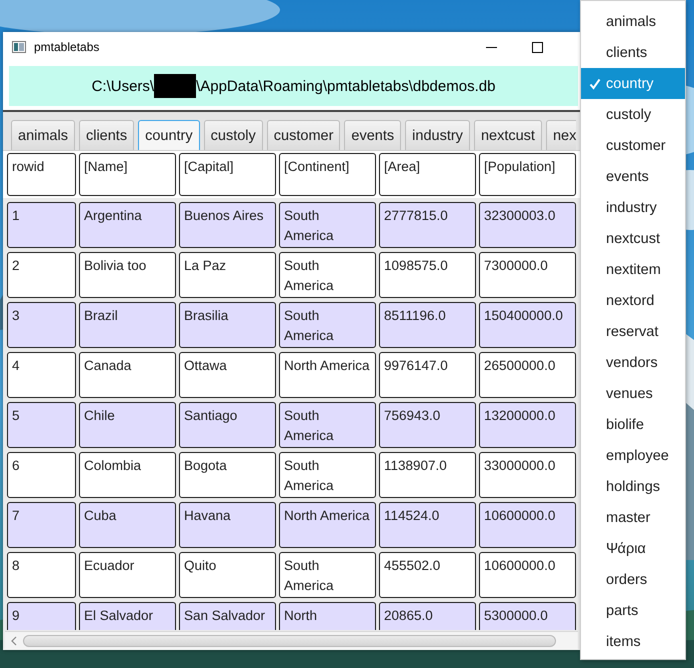 The width and height of the screenshot is (694, 668). Describe the element at coordinates (43, 135) in the screenshot. I see `tab: animals` at that location.